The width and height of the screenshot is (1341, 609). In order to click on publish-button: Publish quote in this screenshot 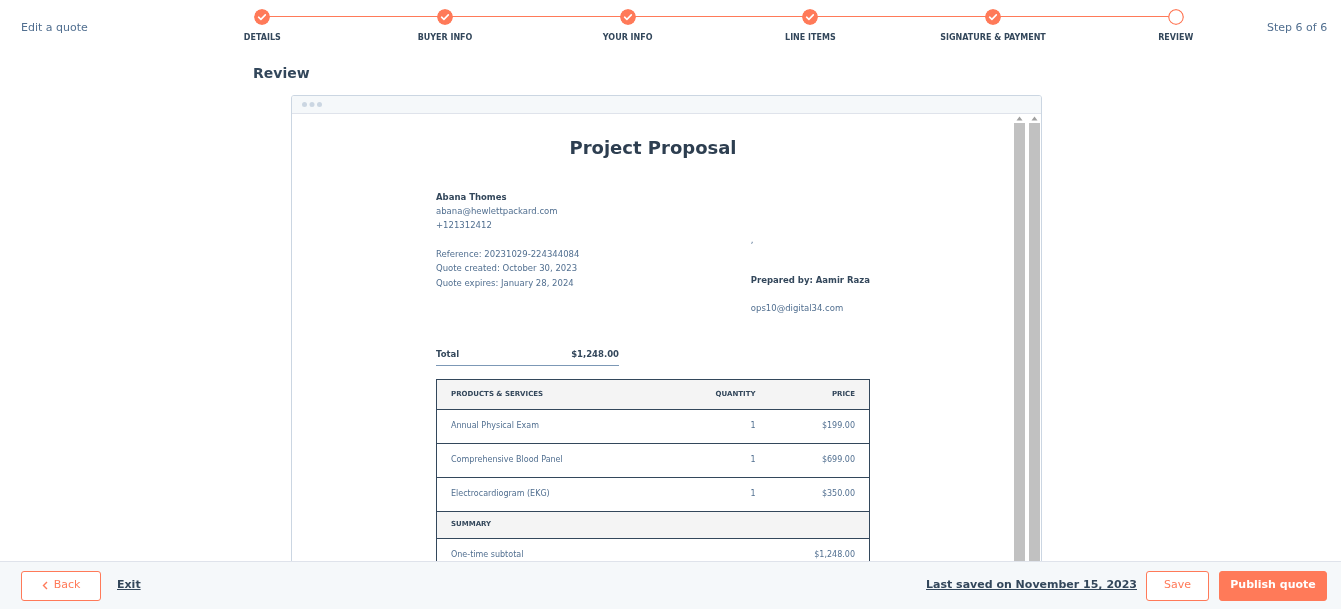, I will do `click(1273, 585)`.